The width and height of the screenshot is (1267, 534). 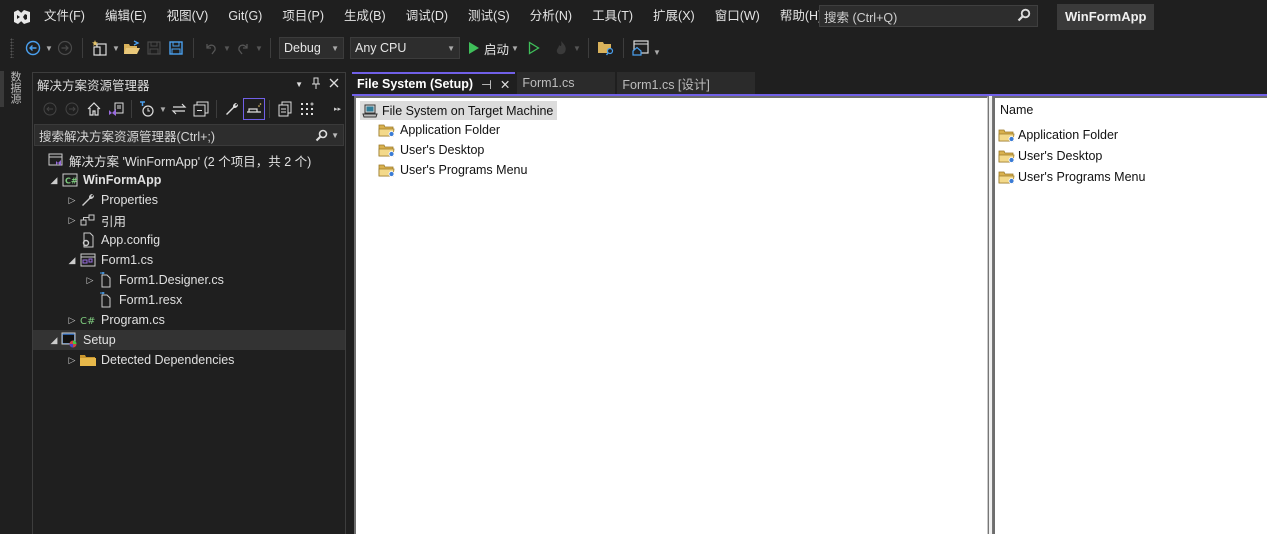 What do you see at coordinates (94, 109) in the screenshot?
I see `home-button` at bounding box center [94, 109].